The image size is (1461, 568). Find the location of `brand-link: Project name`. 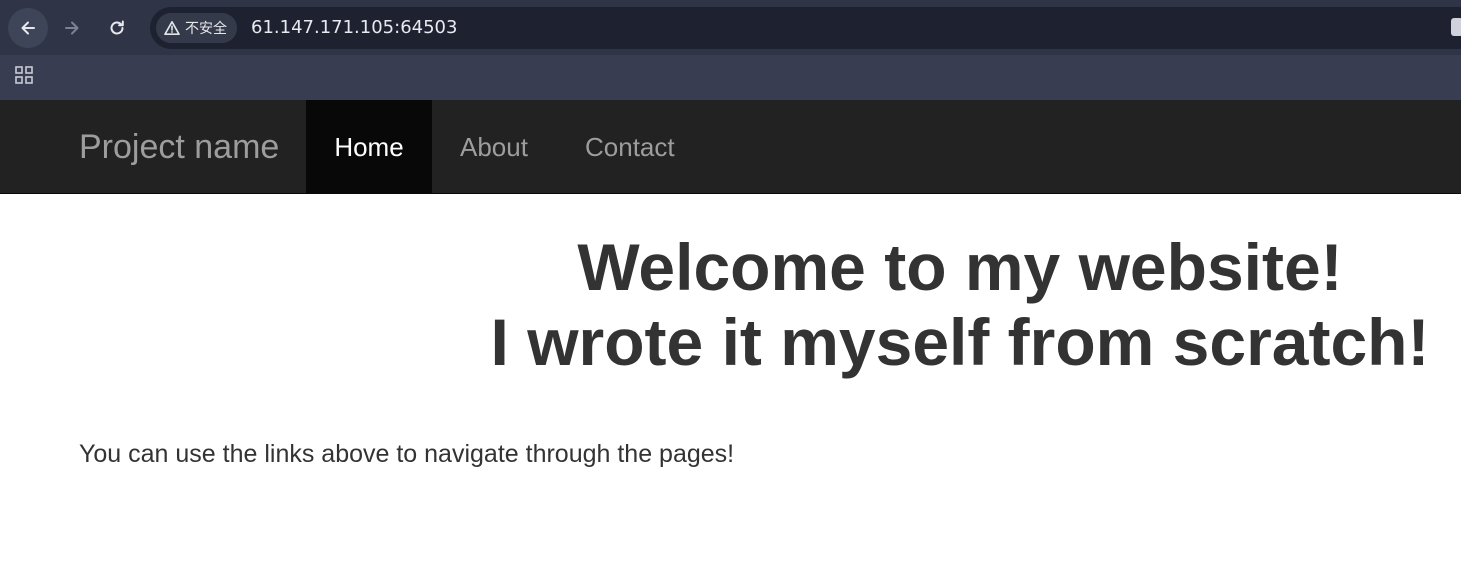

brand-link: Project name is located at coordinates (179, 147).